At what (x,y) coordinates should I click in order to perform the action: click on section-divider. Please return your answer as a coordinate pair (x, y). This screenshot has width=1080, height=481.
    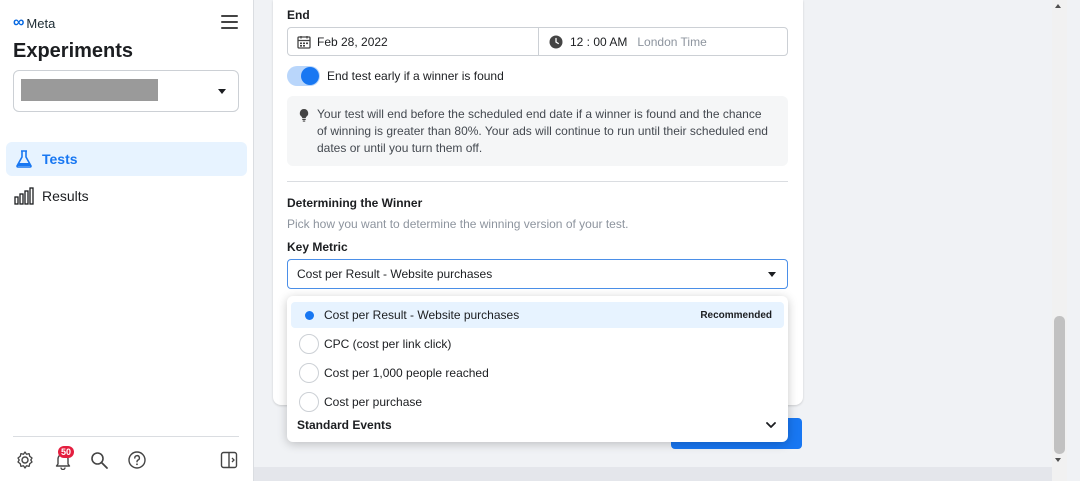
    Looking at the image, I should click on (537, 181).